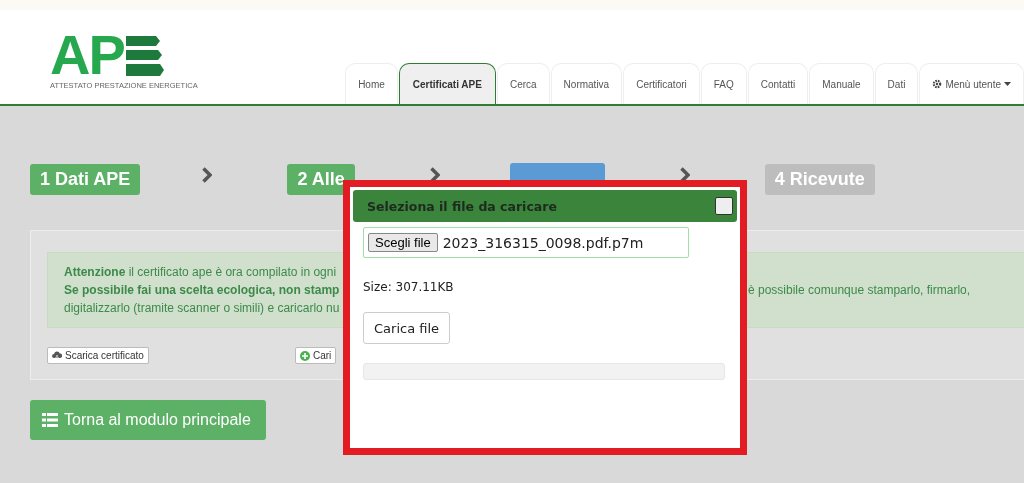 This screenshot has height=483, width=1024. I want to click on nav-tab: Certificati APE, so click(447, 83).